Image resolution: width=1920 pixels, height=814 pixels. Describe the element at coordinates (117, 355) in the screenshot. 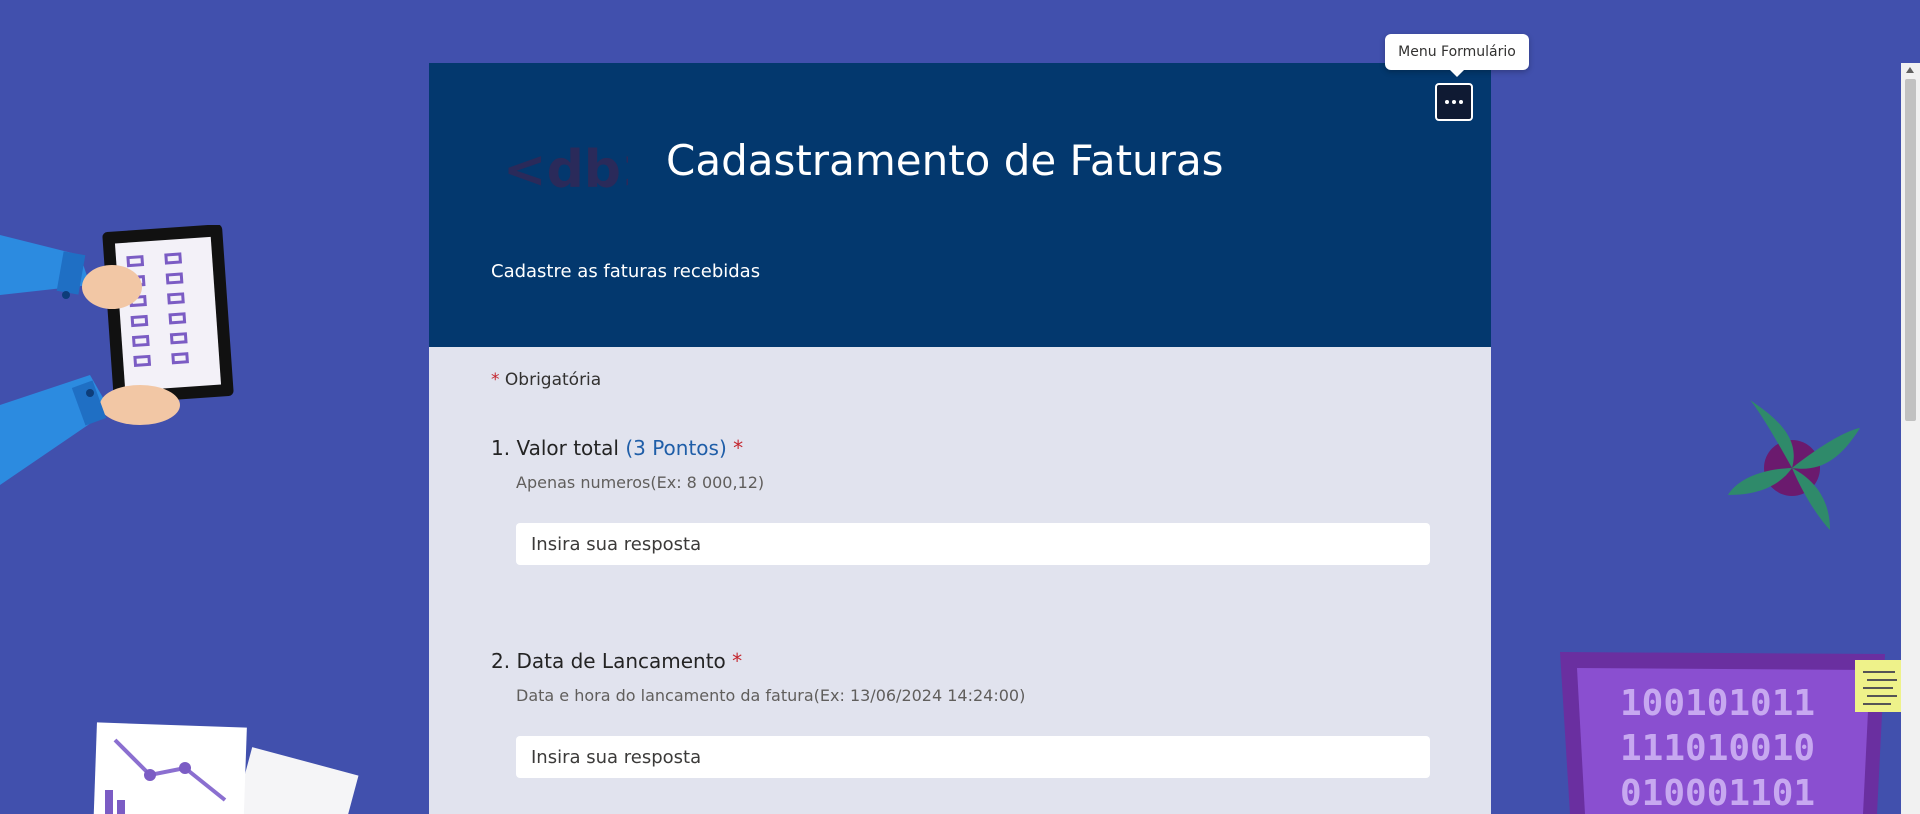

I see `tablet-illustration` at that location.